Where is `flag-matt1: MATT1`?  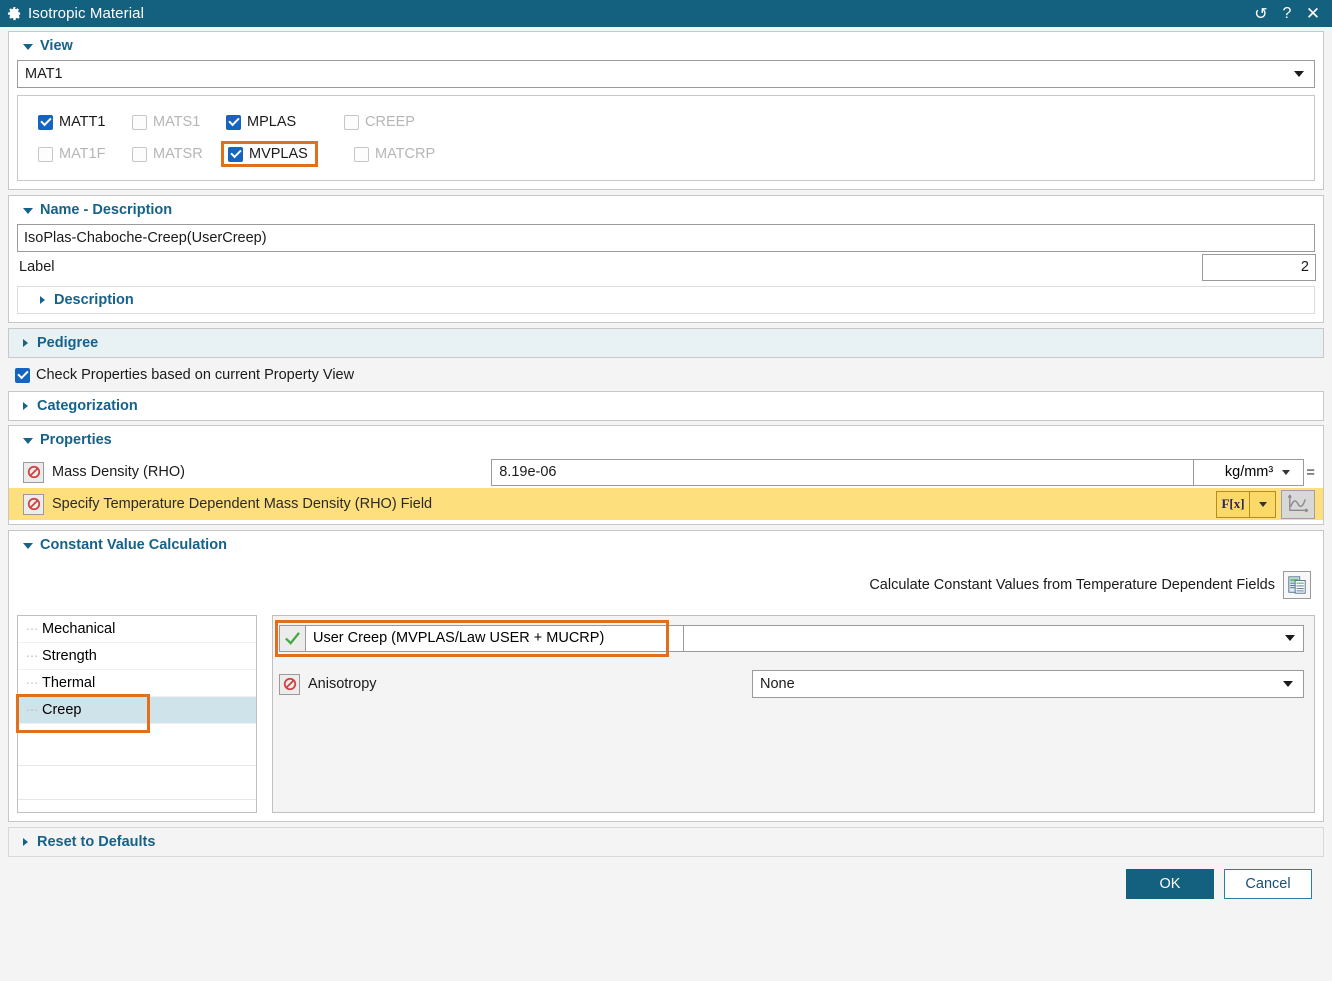
flag-matt1: MATT1 is located at coordinates (85, 122).